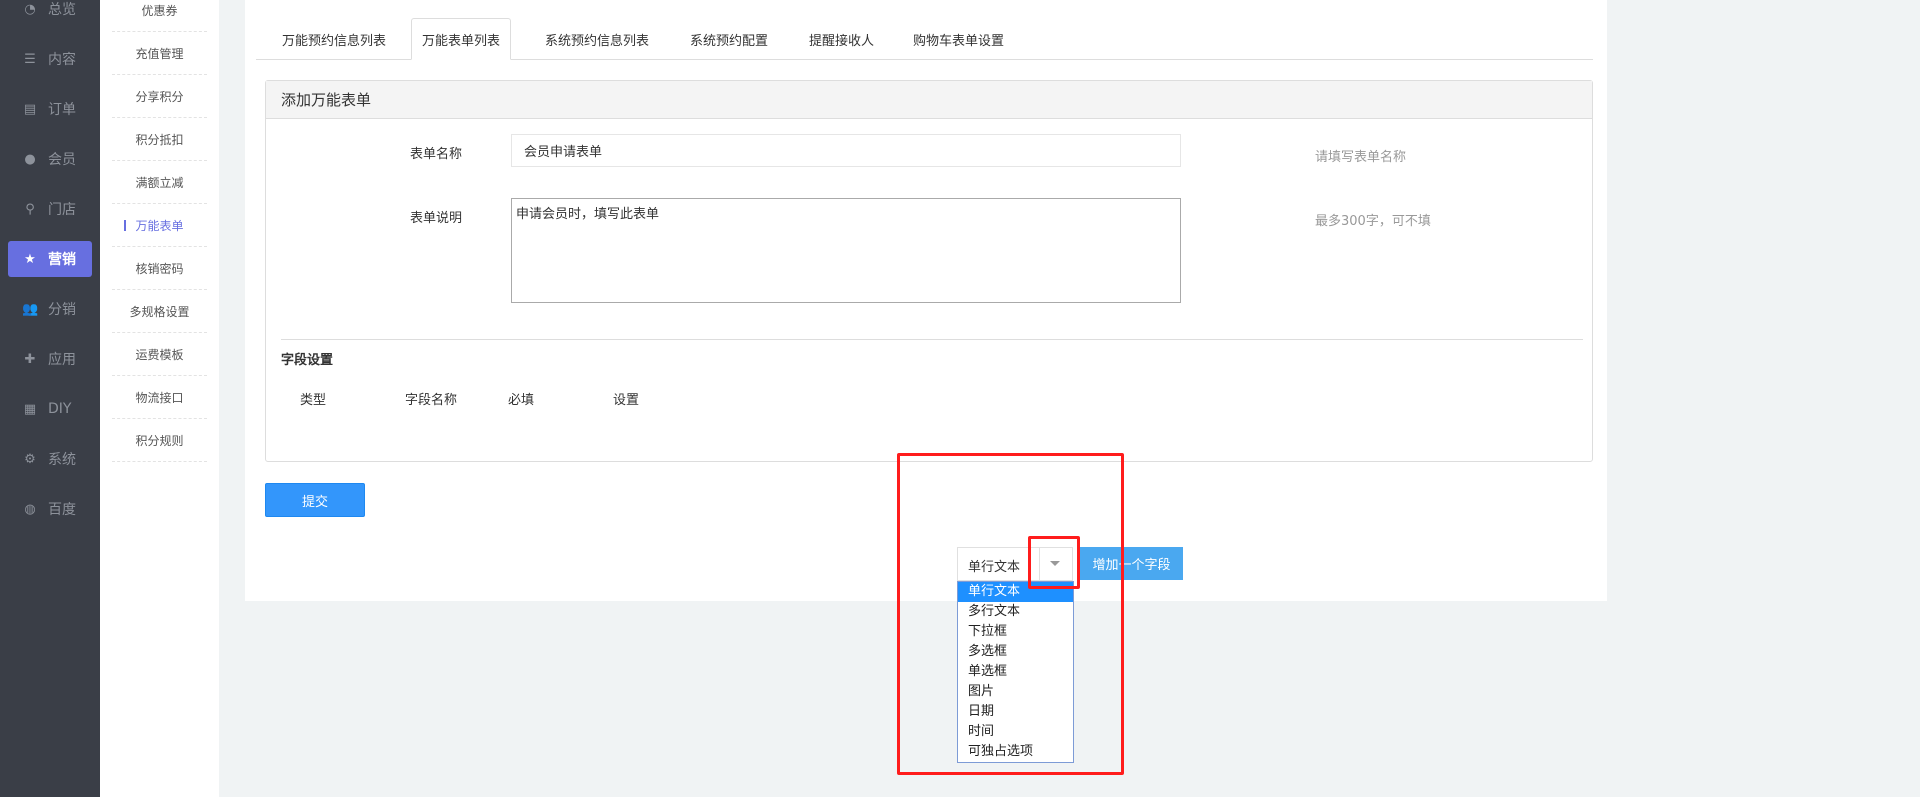 The height and width of the screenshot is (797, 1920). Describe the element at coordinates (159, 268) in the screenshot. I see `submenu-item: 核销密码` at that location.